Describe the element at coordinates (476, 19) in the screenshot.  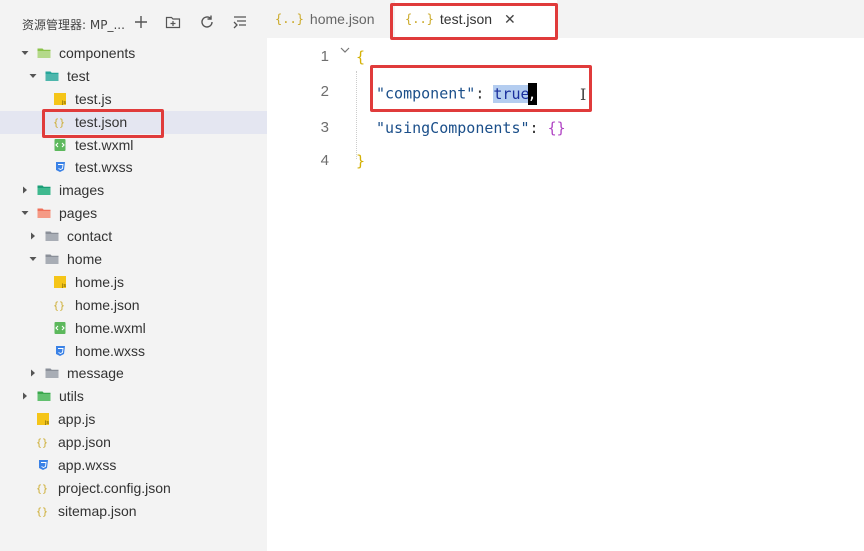
I see `tab-test-json: {..} test.json ✕` at that location.